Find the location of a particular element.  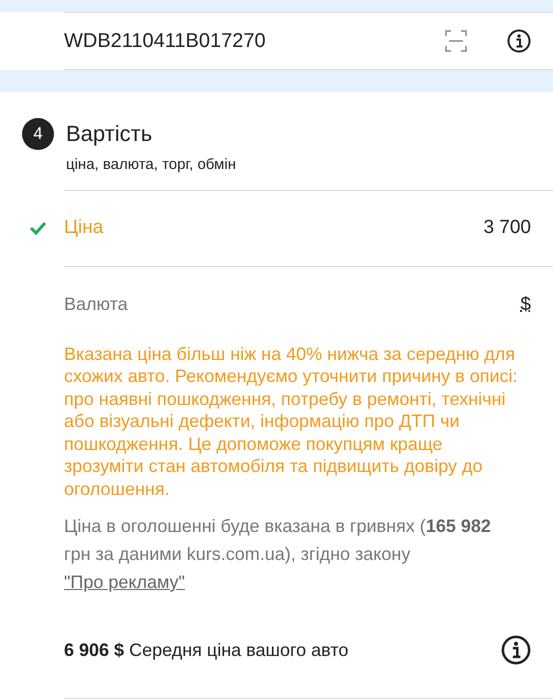

section-subtitle: ціна, валюта, торг, обмін is located at coordinates (151, 164).